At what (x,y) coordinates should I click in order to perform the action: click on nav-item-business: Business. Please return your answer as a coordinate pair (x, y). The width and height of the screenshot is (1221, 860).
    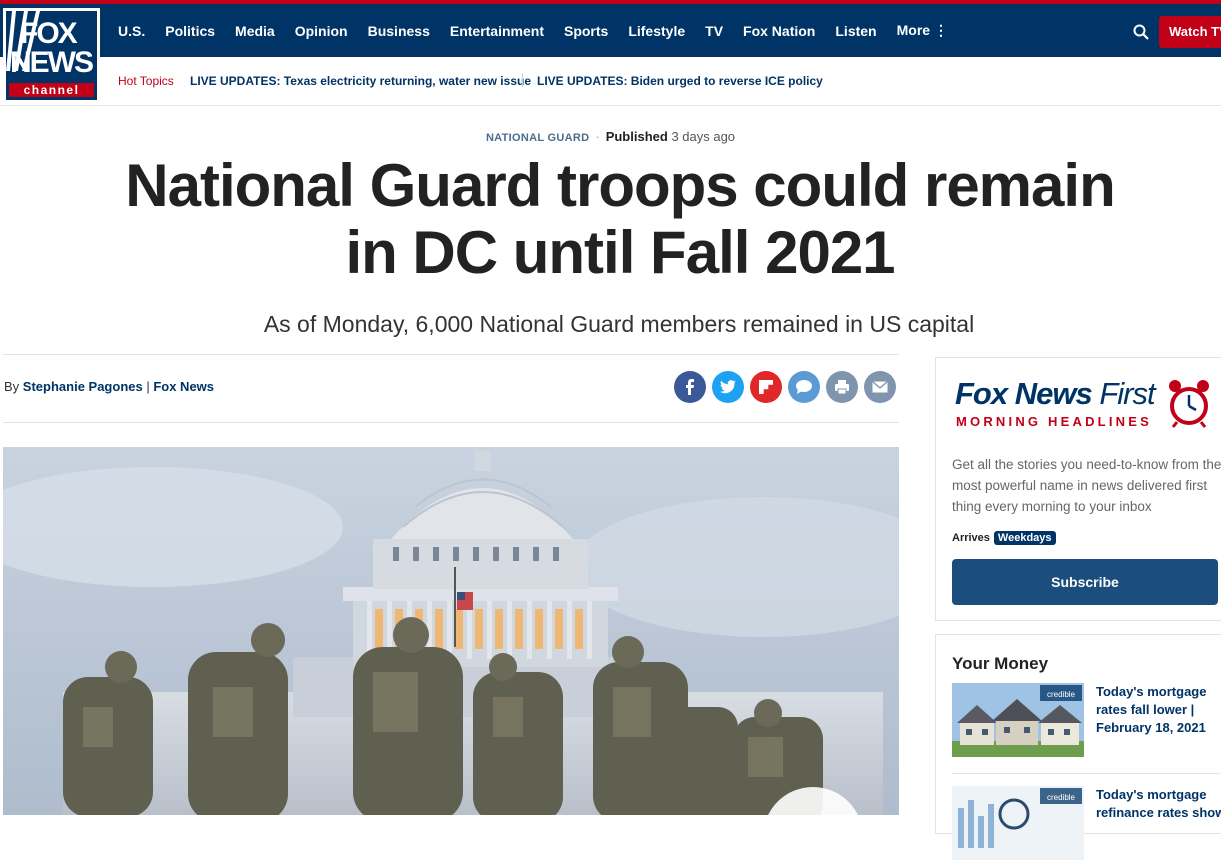
    Looking at the image, I should click on (399, 31).